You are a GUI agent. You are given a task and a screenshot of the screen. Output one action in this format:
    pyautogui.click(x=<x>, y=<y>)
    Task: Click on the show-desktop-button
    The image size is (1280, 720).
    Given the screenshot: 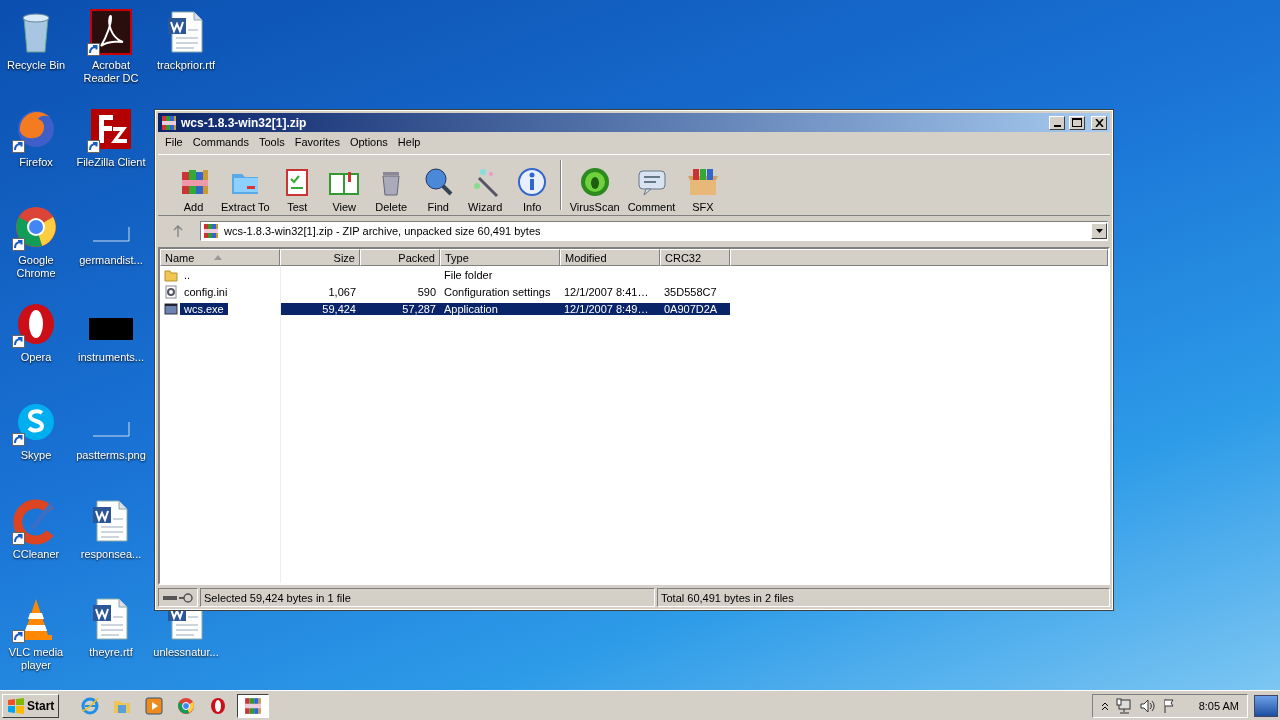 What is the action you would take?
    pyautogui.click(x=1266, y=706)
    